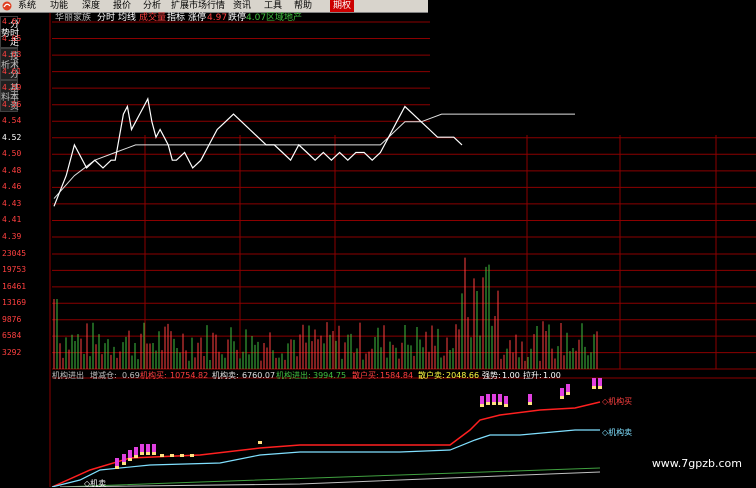  I want to click on volume-tick-label: 6584, so click(12, 336).